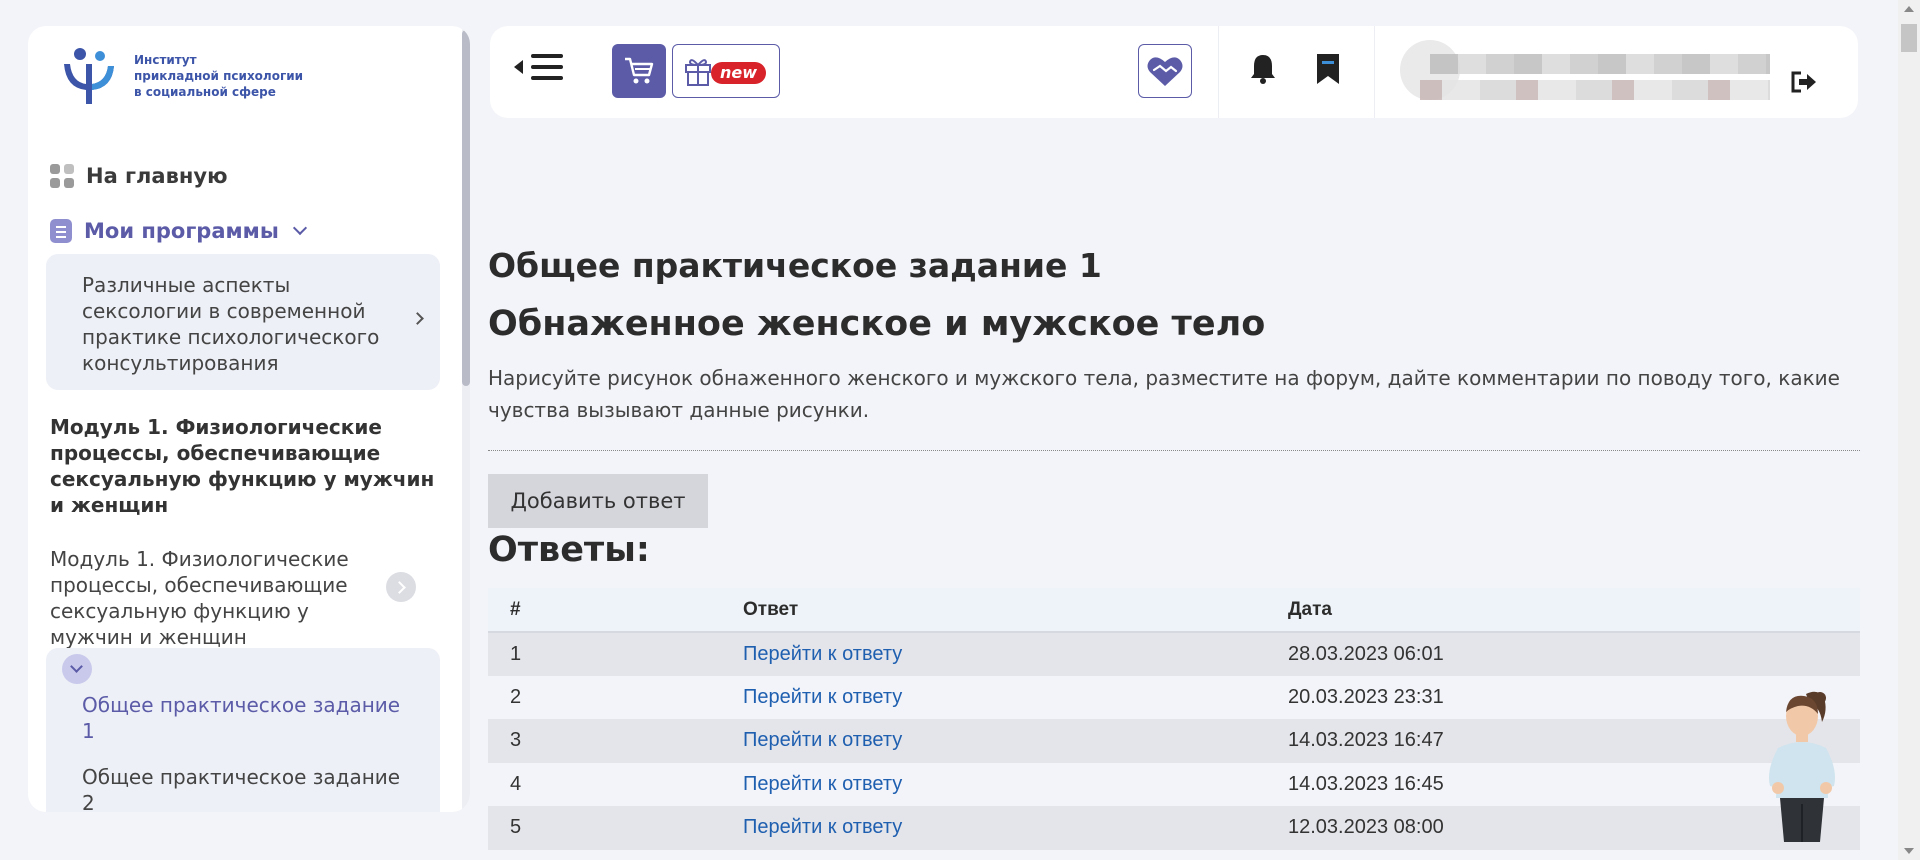 The height and width of the screenshot is (860, 1920). What do you see at coordinates (1909, 430) in the screenshot?
I see `page-scrollbar` at bounding box center [1909, 430].